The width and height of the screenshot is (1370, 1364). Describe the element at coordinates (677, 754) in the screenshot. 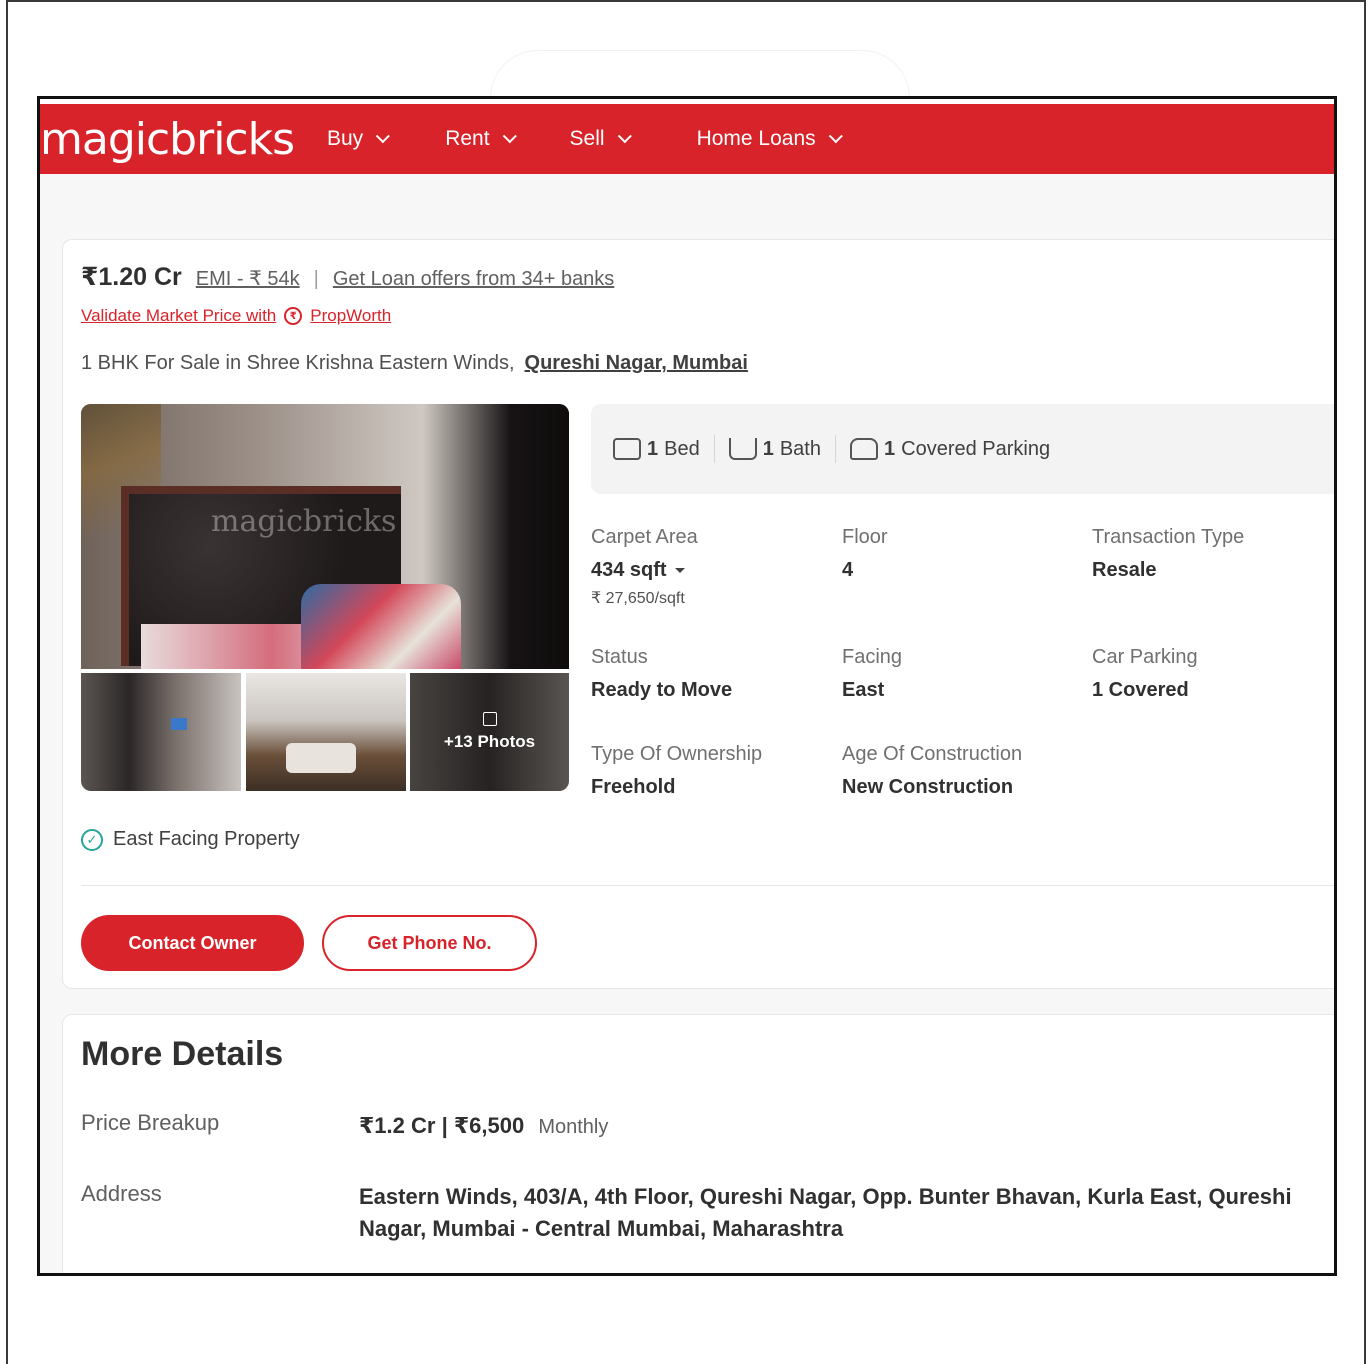

I see `ownership-label: Type Of Ownership` at that location.